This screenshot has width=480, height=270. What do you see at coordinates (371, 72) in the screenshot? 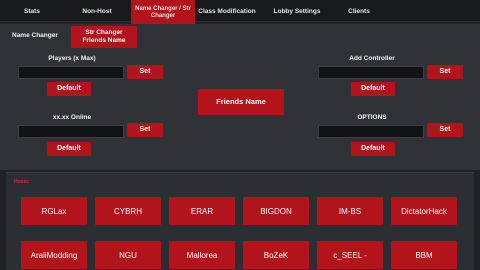
I see `add-controller-input` at bounding box center [371, 72].